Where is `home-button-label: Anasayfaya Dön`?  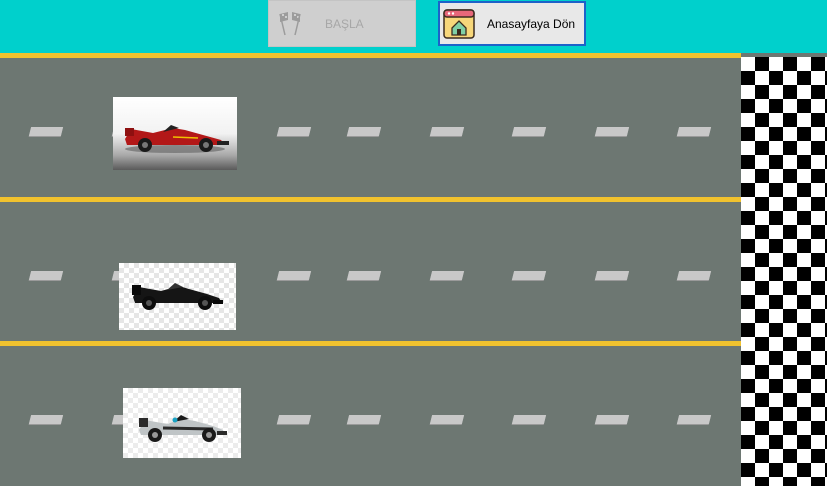
home-button-label: Anasayfaya Dön is located at coordinates (531, 24).